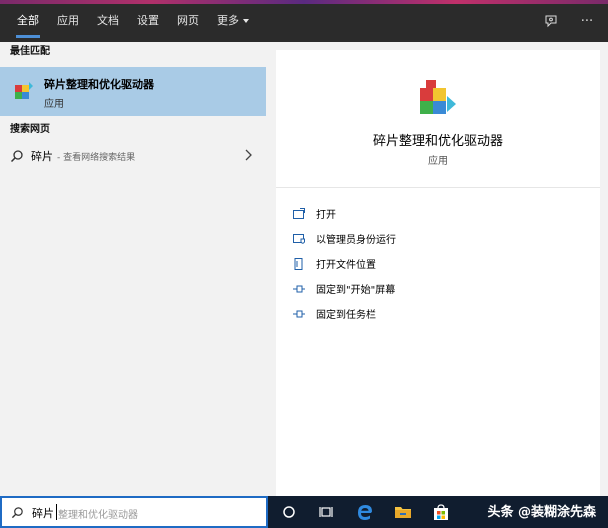  What do you see at coordinates (56, 512) in the screenshot?
I see `text-cursor` at bounding box center [56, 512].